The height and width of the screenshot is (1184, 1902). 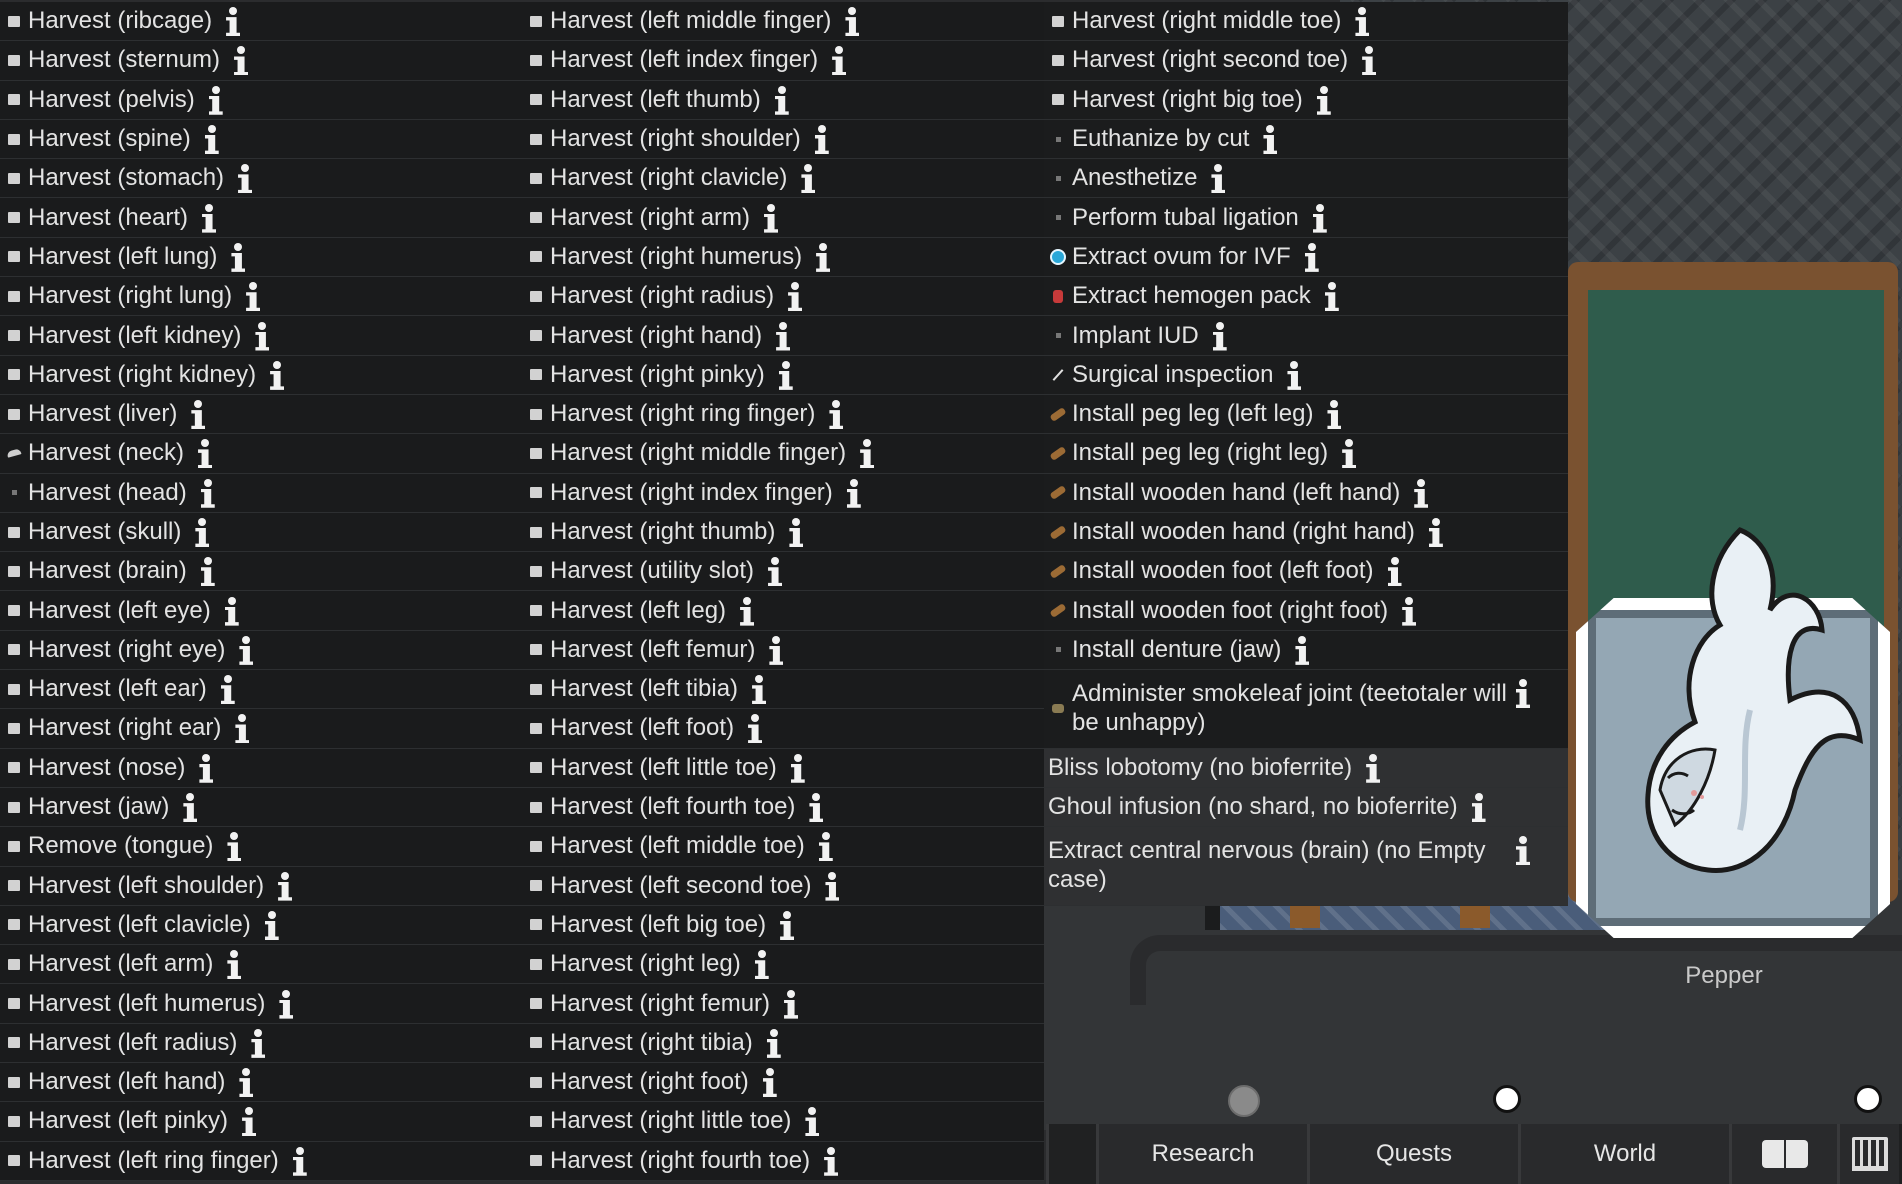 What do you see at coordinates (261, 650) in the screenshot?
I see `surgery-option: Harvest (right eye)` at bounding box center [261, 650].